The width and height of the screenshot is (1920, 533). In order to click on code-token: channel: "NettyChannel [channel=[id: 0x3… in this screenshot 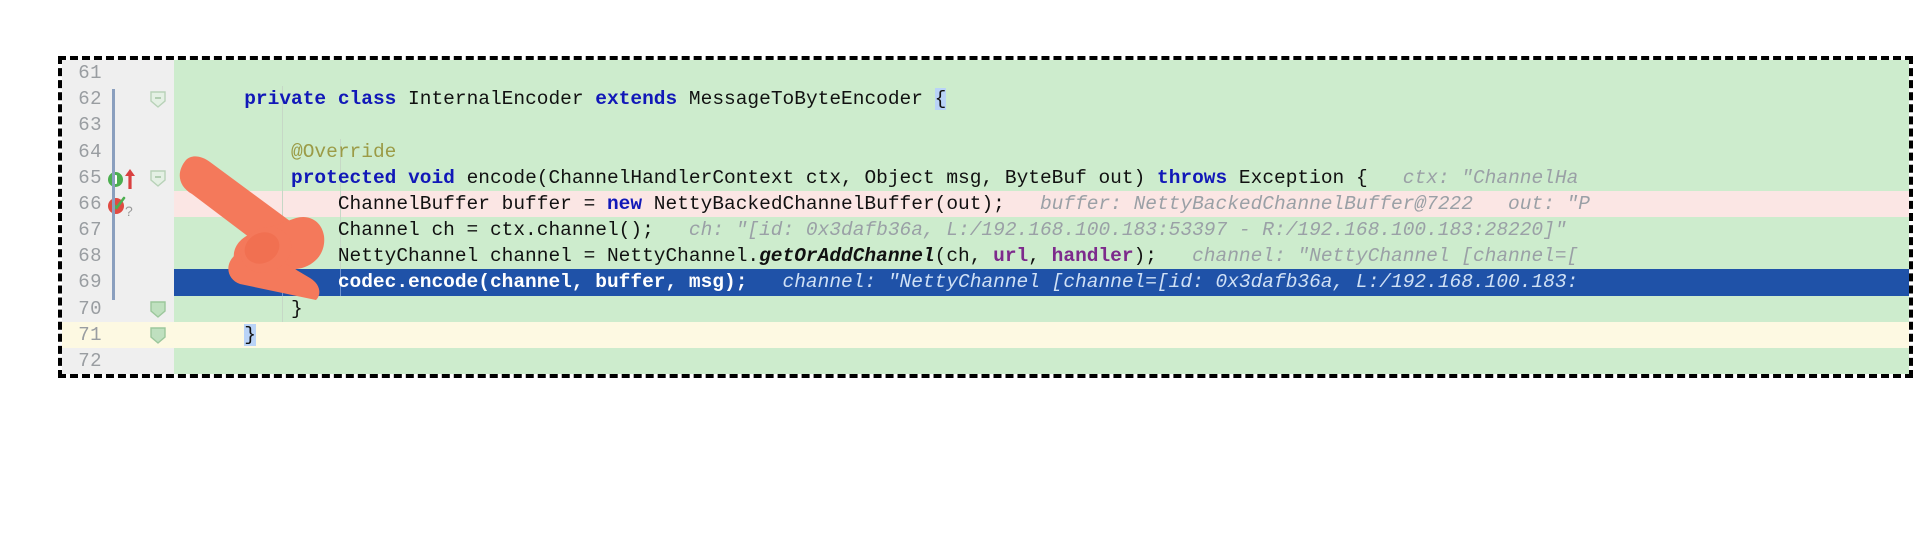, I will do `click(1163, 282)`.